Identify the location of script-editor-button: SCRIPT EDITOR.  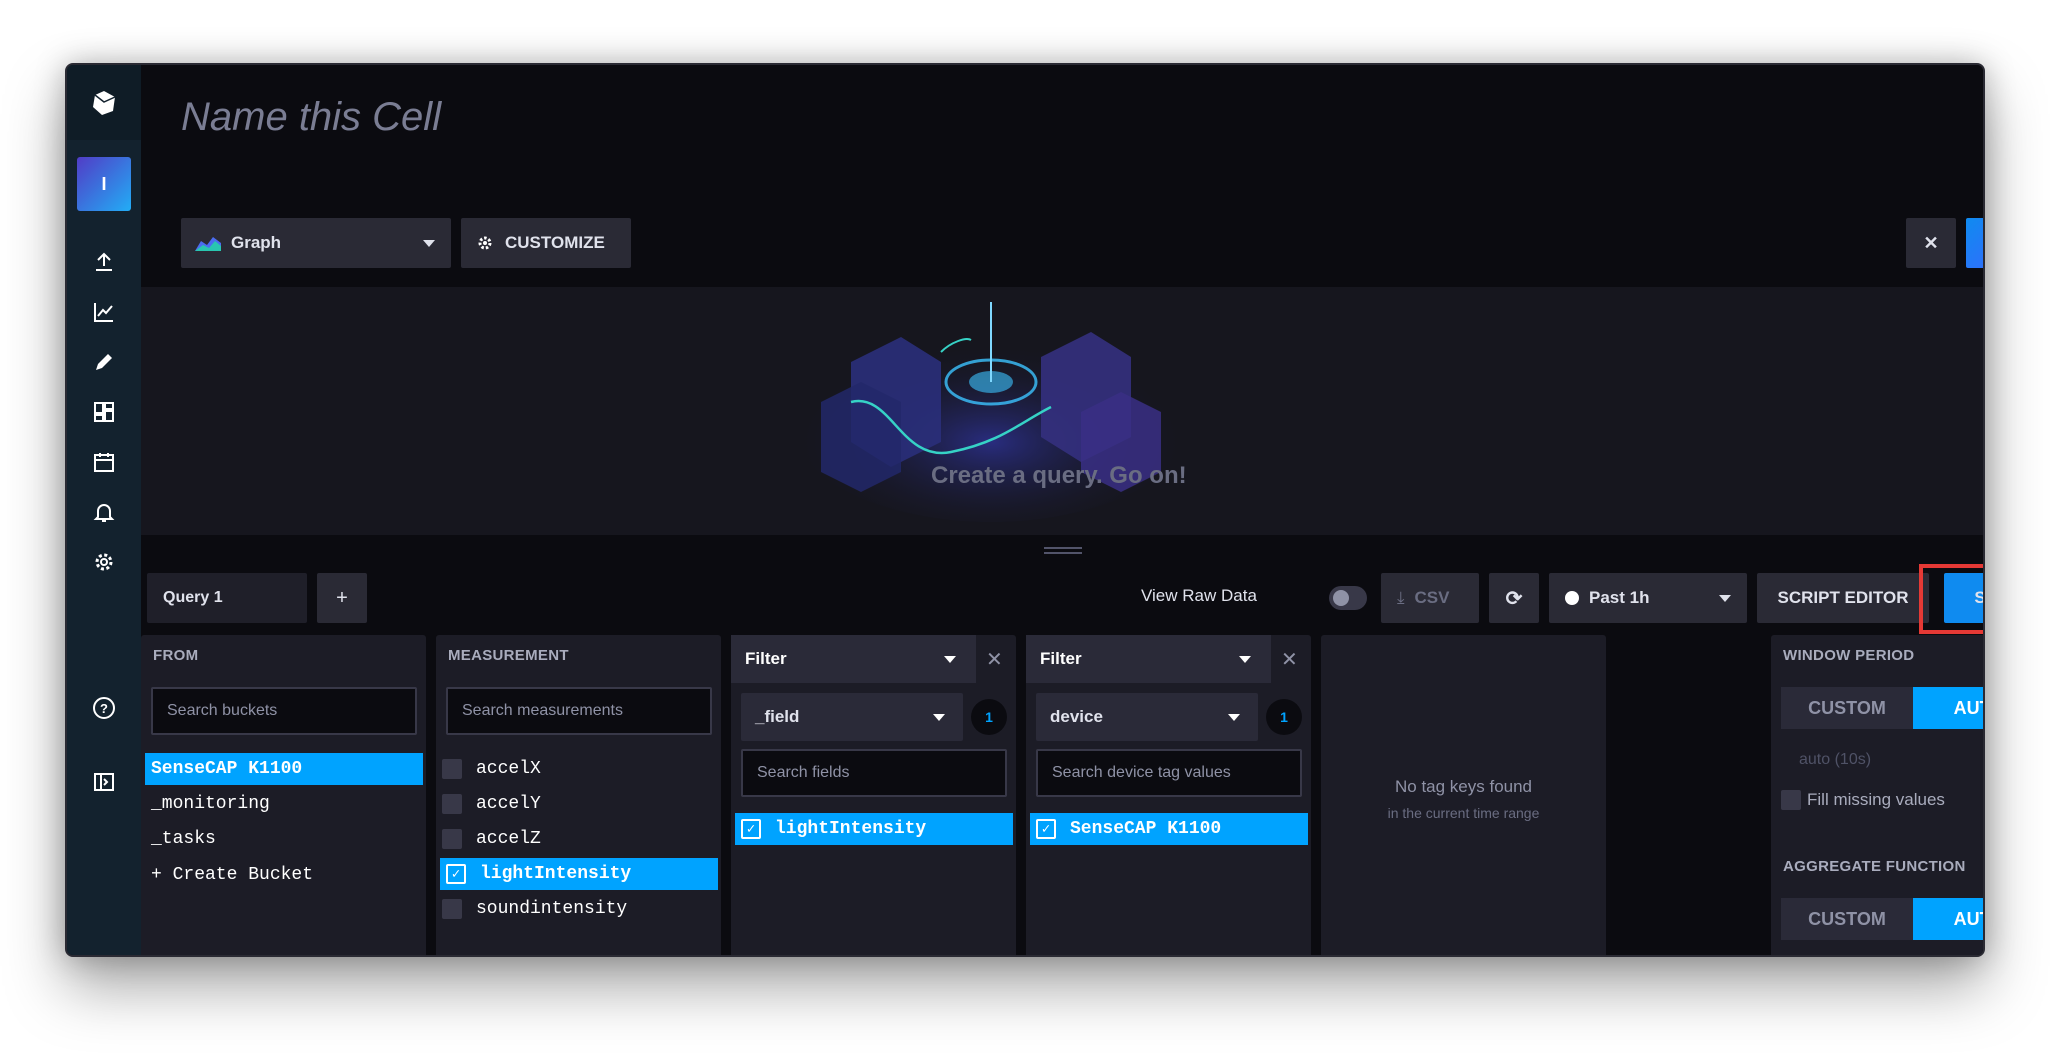
(1843, 598).